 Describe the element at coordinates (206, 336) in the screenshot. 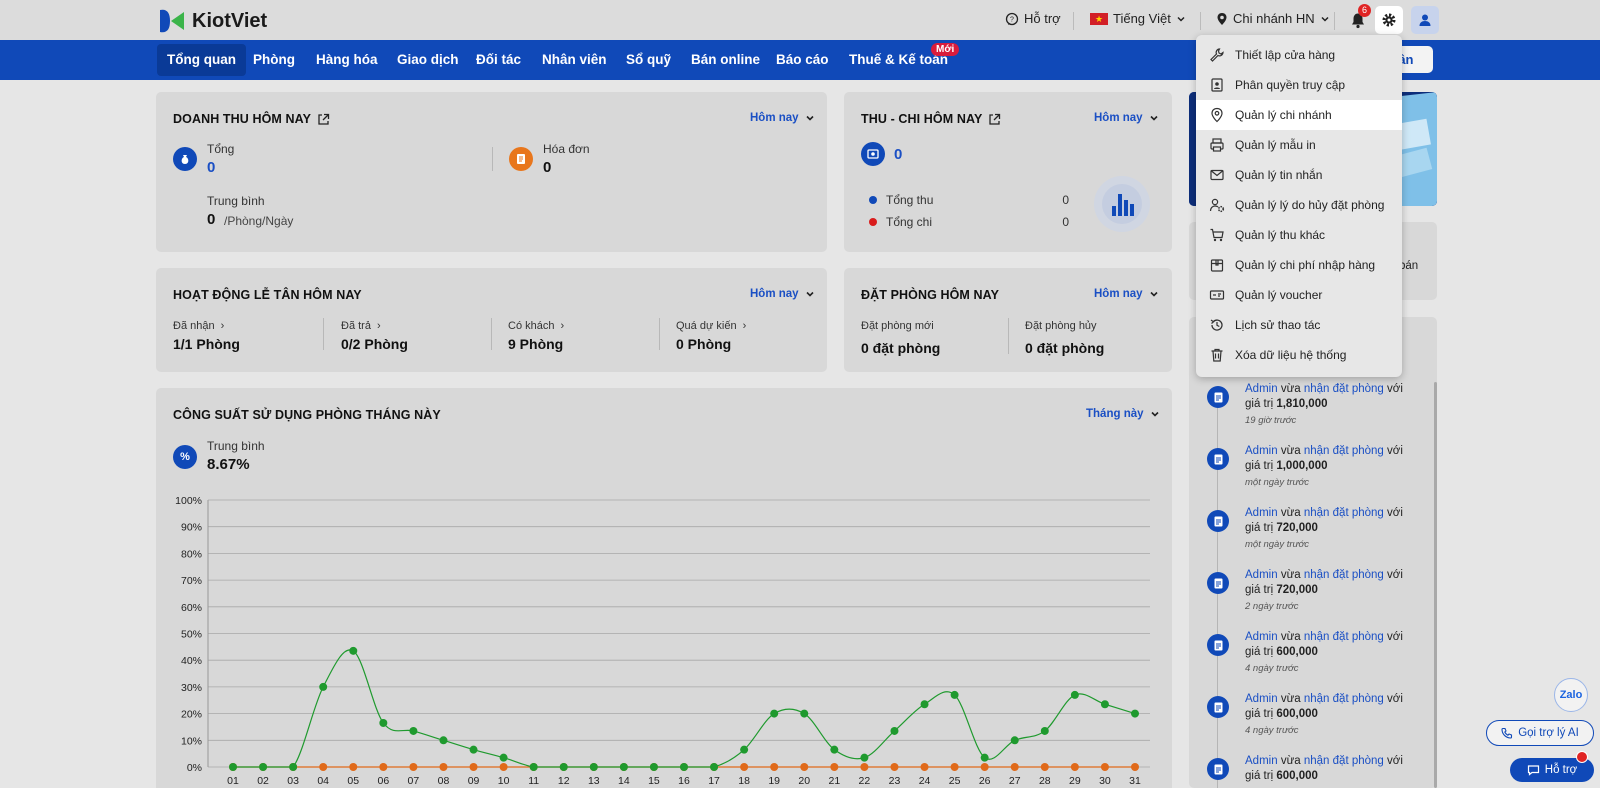

I see `received-stat: Đã nhận › 1/1 Phòng` at that location.